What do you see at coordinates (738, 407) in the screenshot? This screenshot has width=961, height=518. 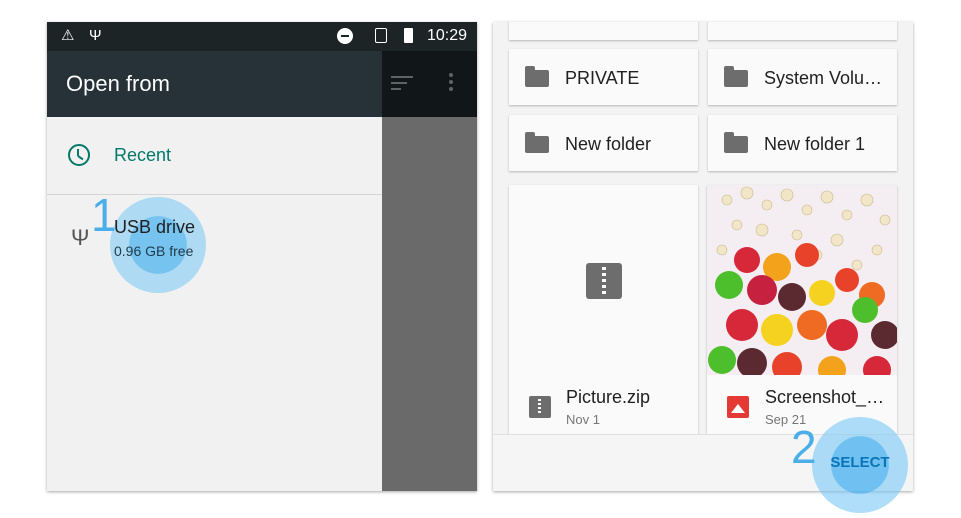 I see `image-icon` at bounding box center [738, 407].